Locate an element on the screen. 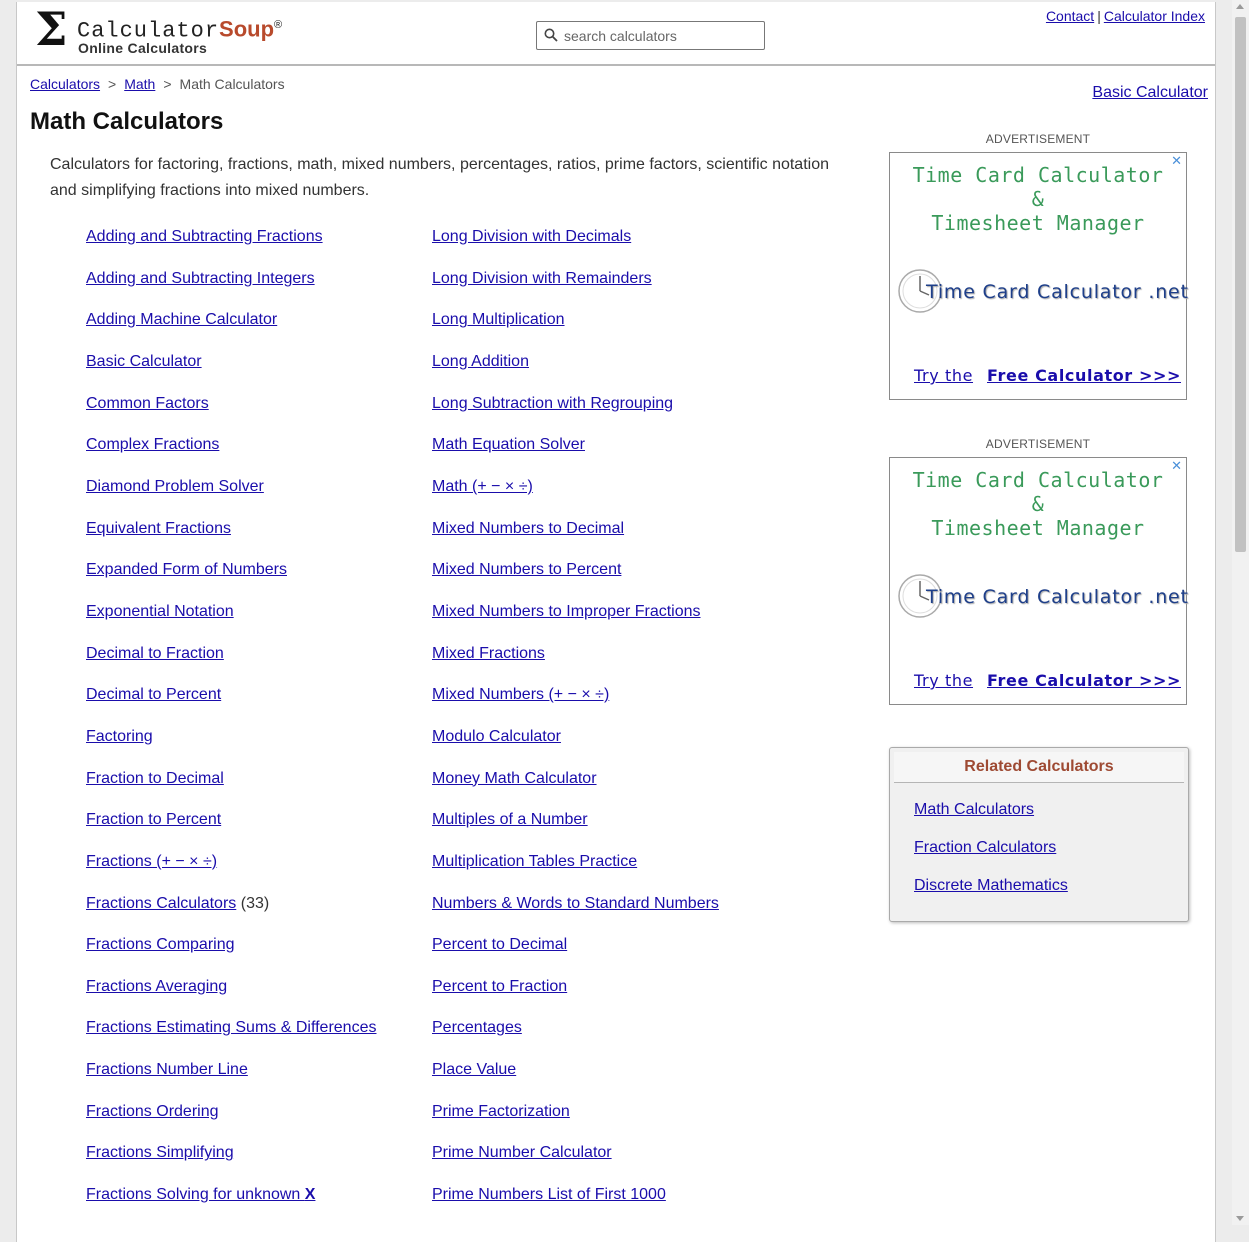  list-item: Mixed Numbers to Percent is located at coordinates (575, 576).